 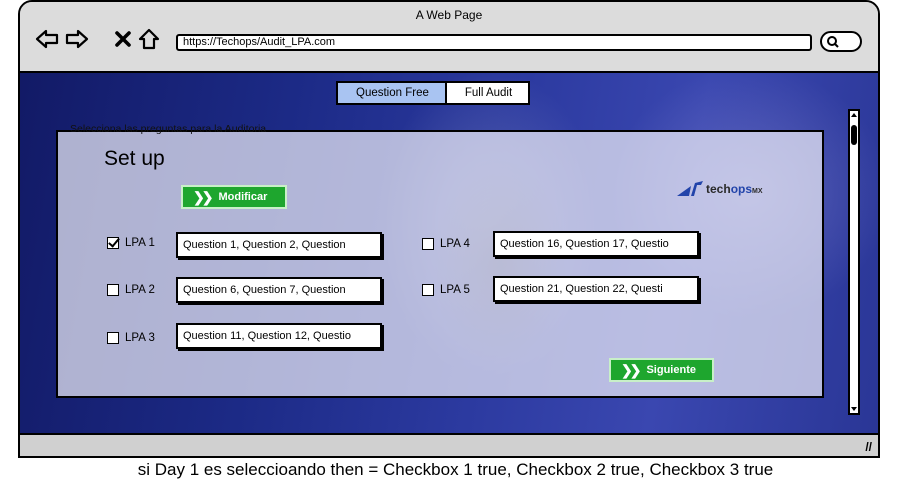 I want to click on techops-logo: techopsMX, so click(x=732, y=189).